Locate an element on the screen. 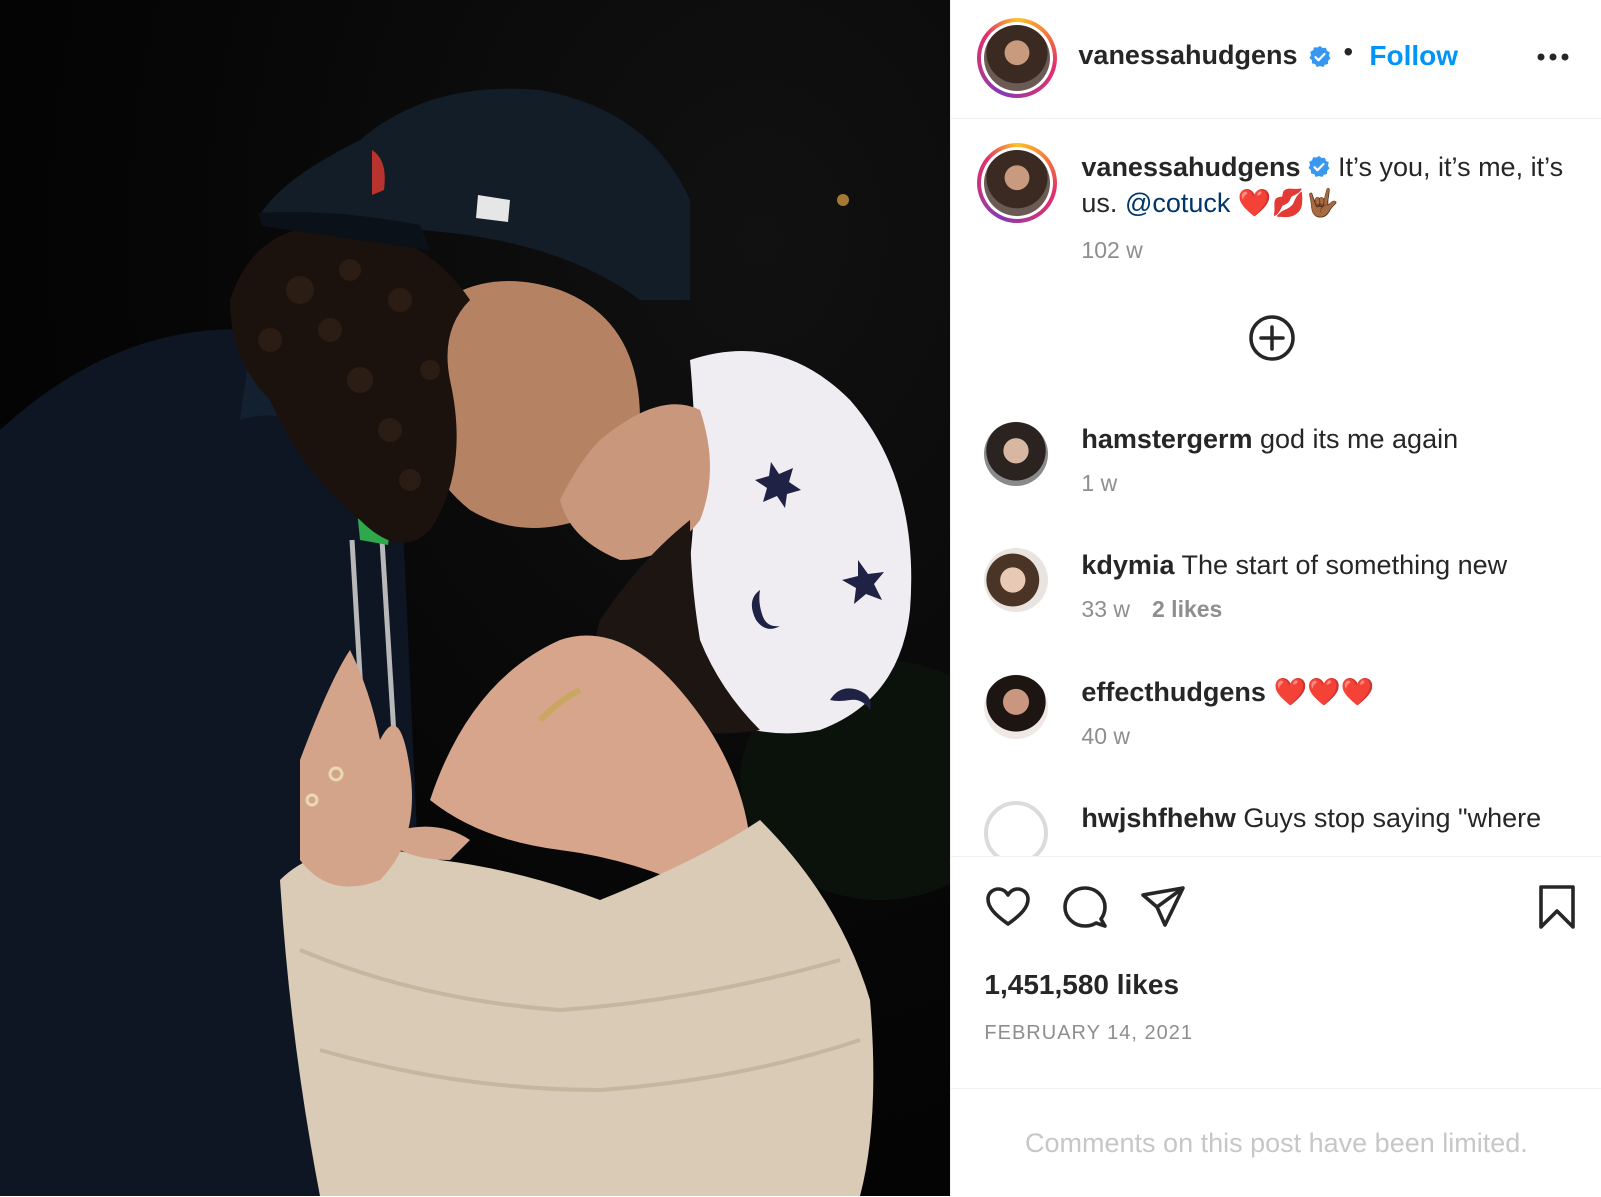 Image resolution: width=1601 pixels, height=1197 pixels. comment-text: effecthudgens ❤️❤️❤️ is located at coordinates (1331, 692).